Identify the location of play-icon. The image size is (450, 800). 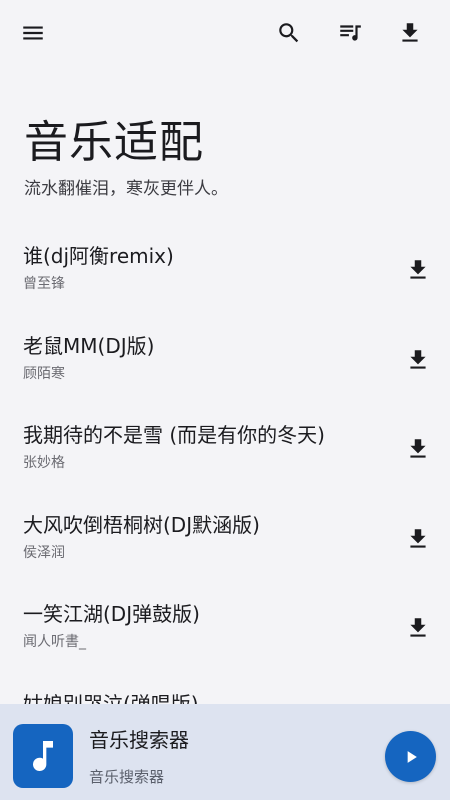
(412, 756).